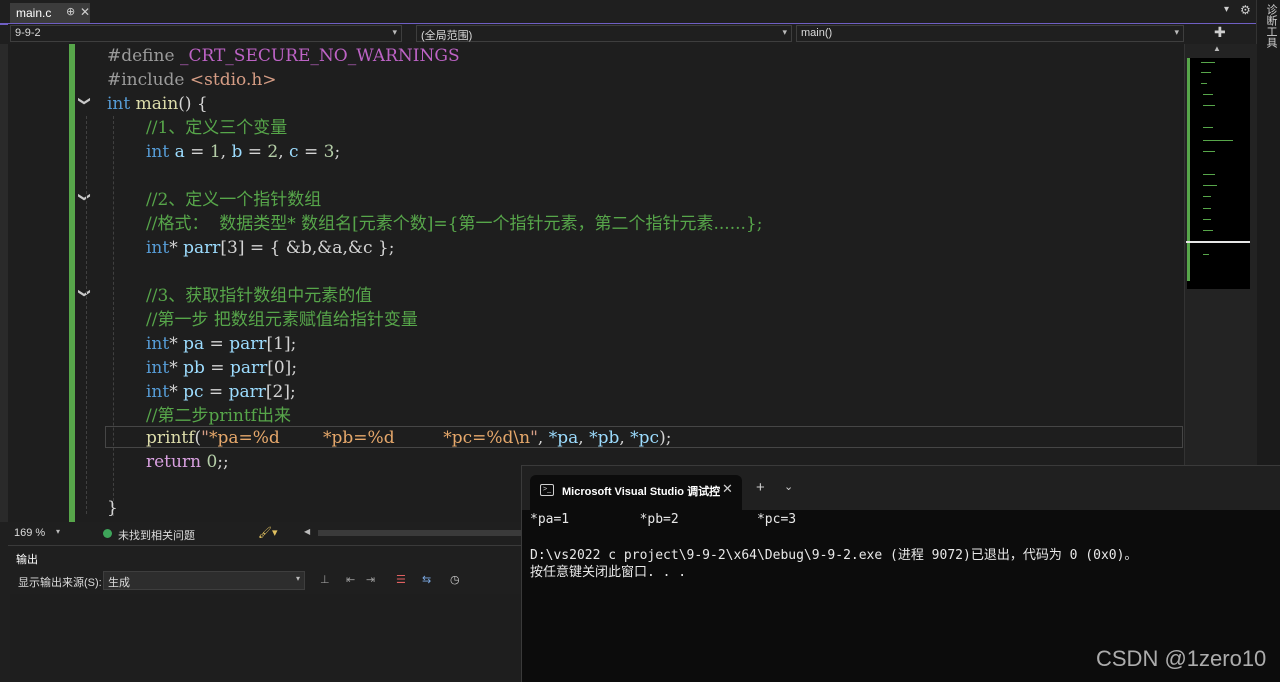 The height and width of the screenshot is (682, 1280). Describe the element at coordinates (447, 36) in the screenshot. I see `scope-name: (全局范围)` at that location.